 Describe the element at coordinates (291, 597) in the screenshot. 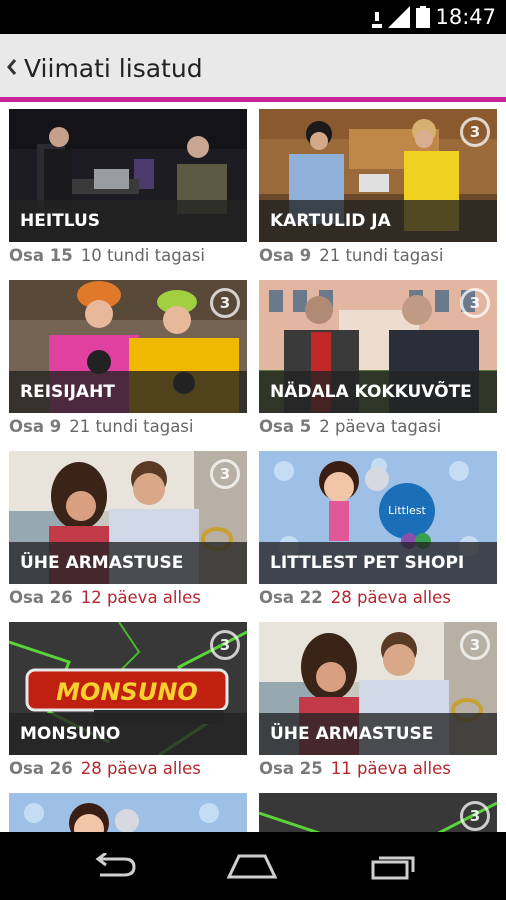

I see `episode-label: Osa 22` at that location.